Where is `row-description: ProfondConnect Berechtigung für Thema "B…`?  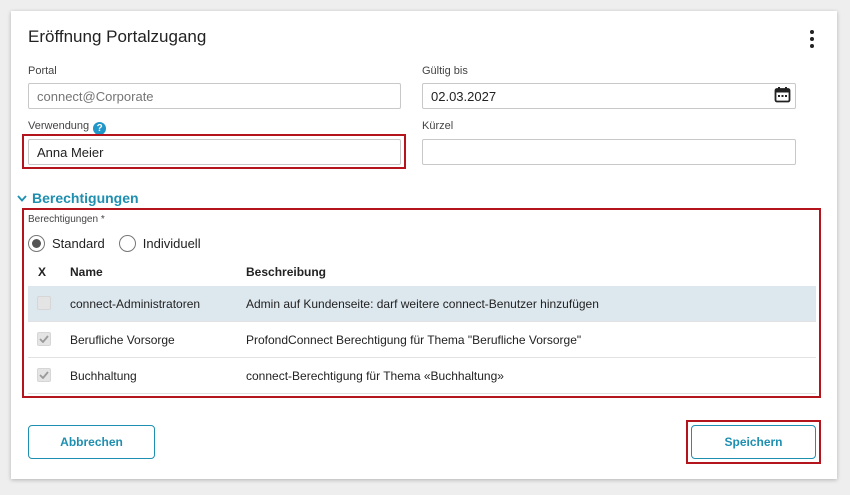
row-description: ProfondConnect Berechtigung für Thema "B… is located at coordinates (414, 340).